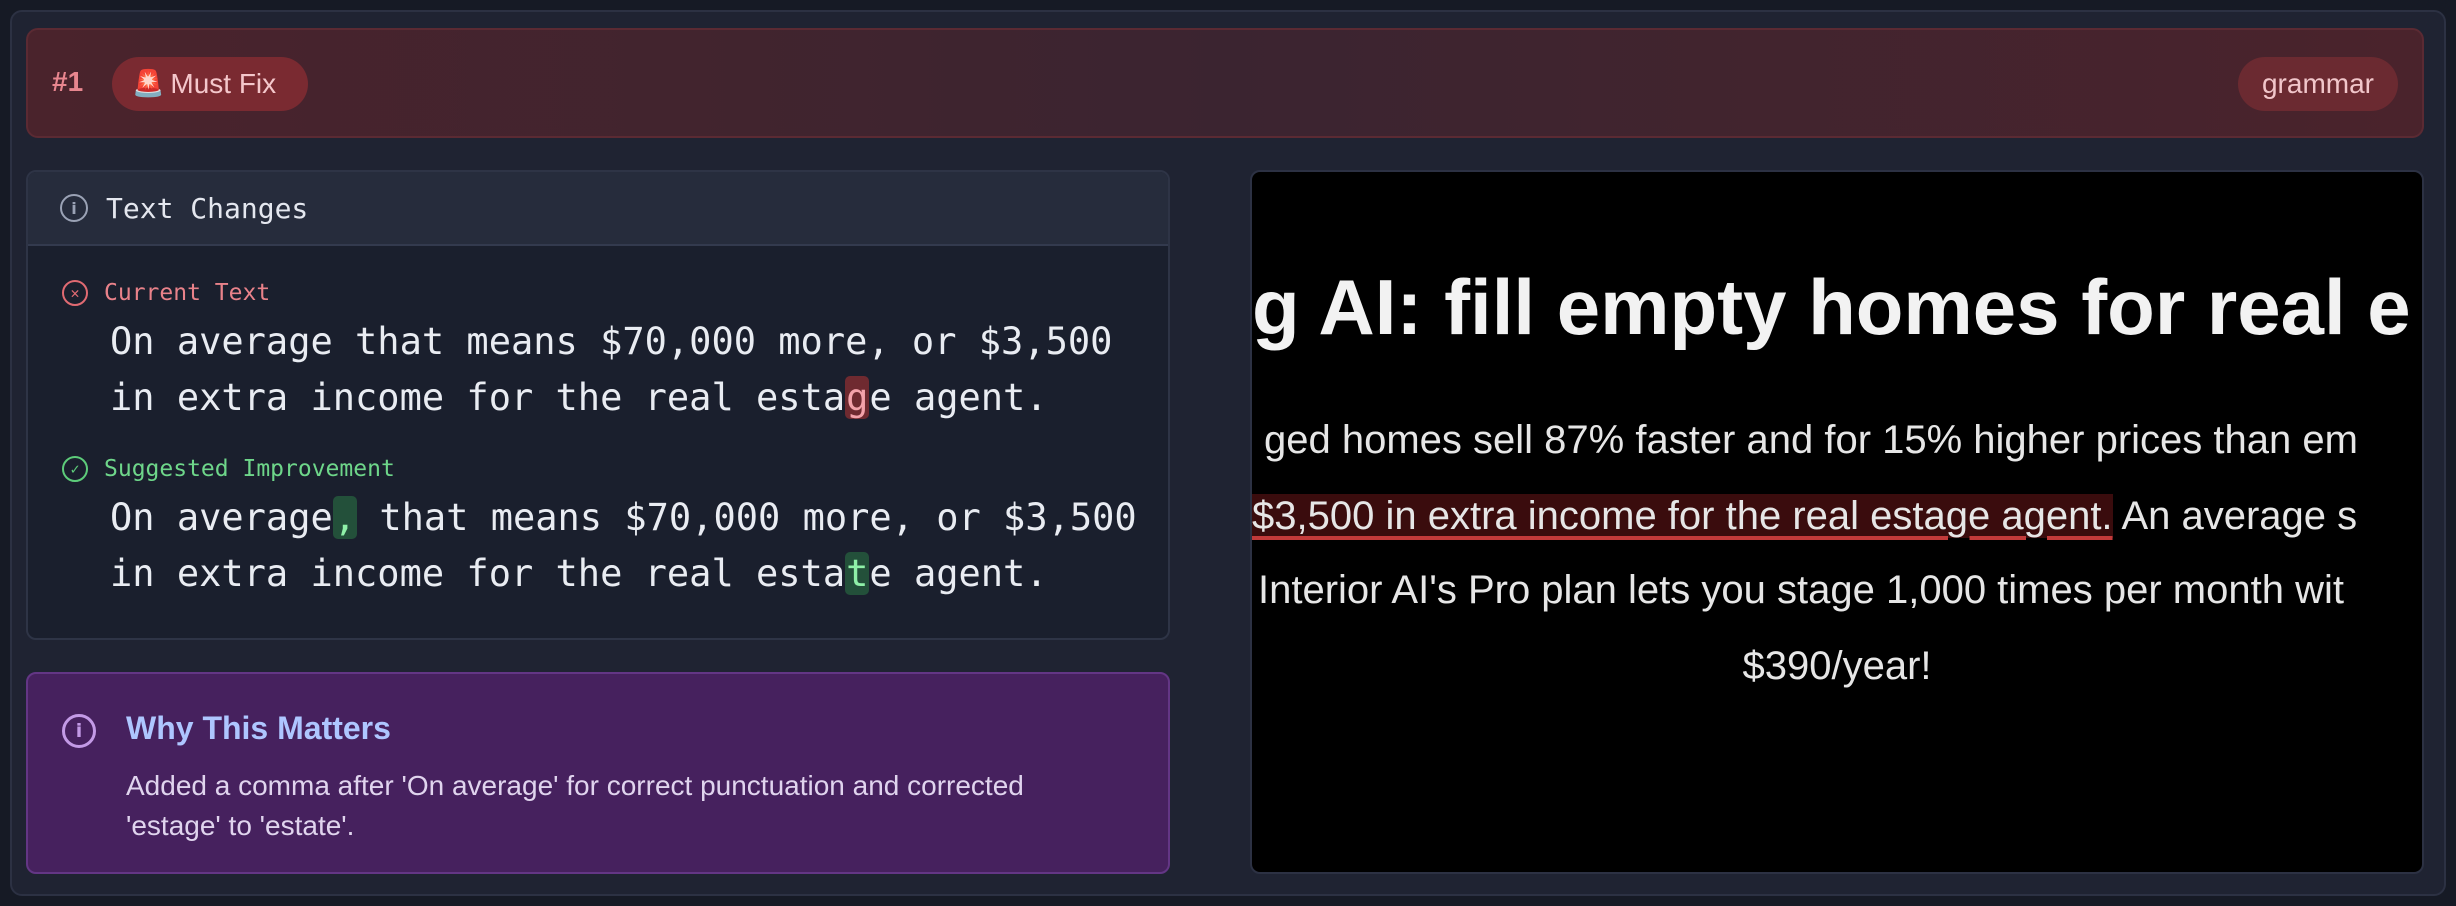  I want to click on close-circle-icon: ✕, so click(75, 293).